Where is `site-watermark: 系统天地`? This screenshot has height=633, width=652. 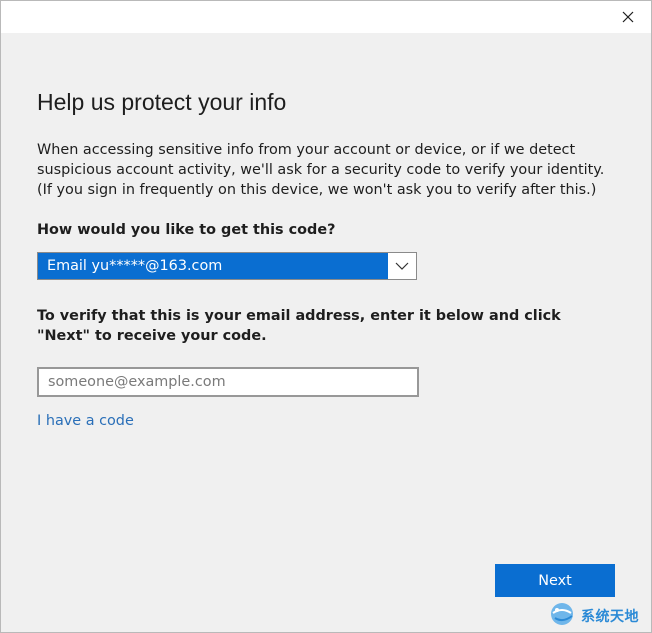 site-watermark: 系统天地 is located at coordinates (599, 616).